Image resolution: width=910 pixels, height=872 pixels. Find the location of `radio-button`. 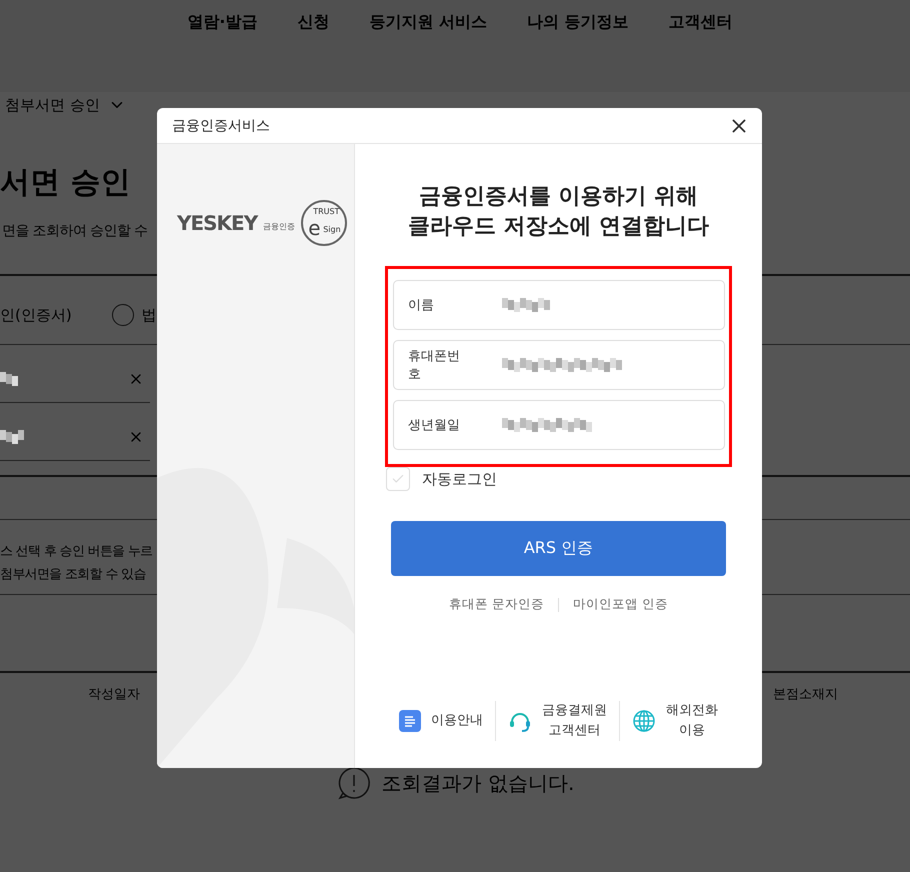

radio-button is located at coordinates (123, 315).